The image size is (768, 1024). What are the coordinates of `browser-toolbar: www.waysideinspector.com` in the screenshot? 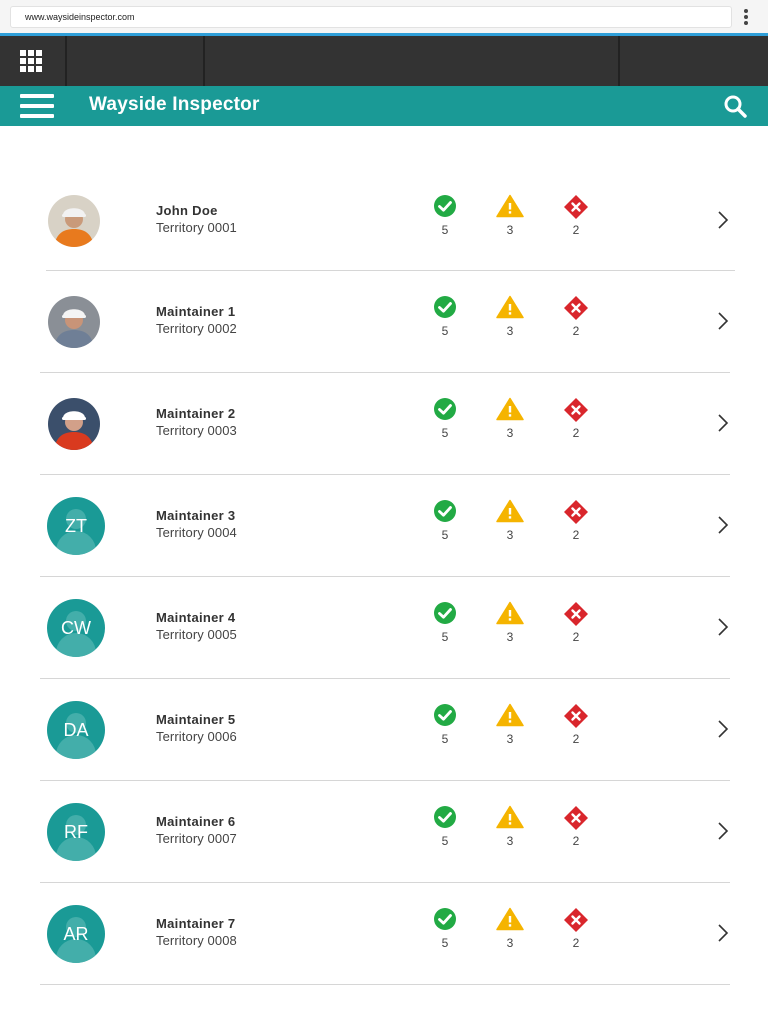 It's located at (384, 17).